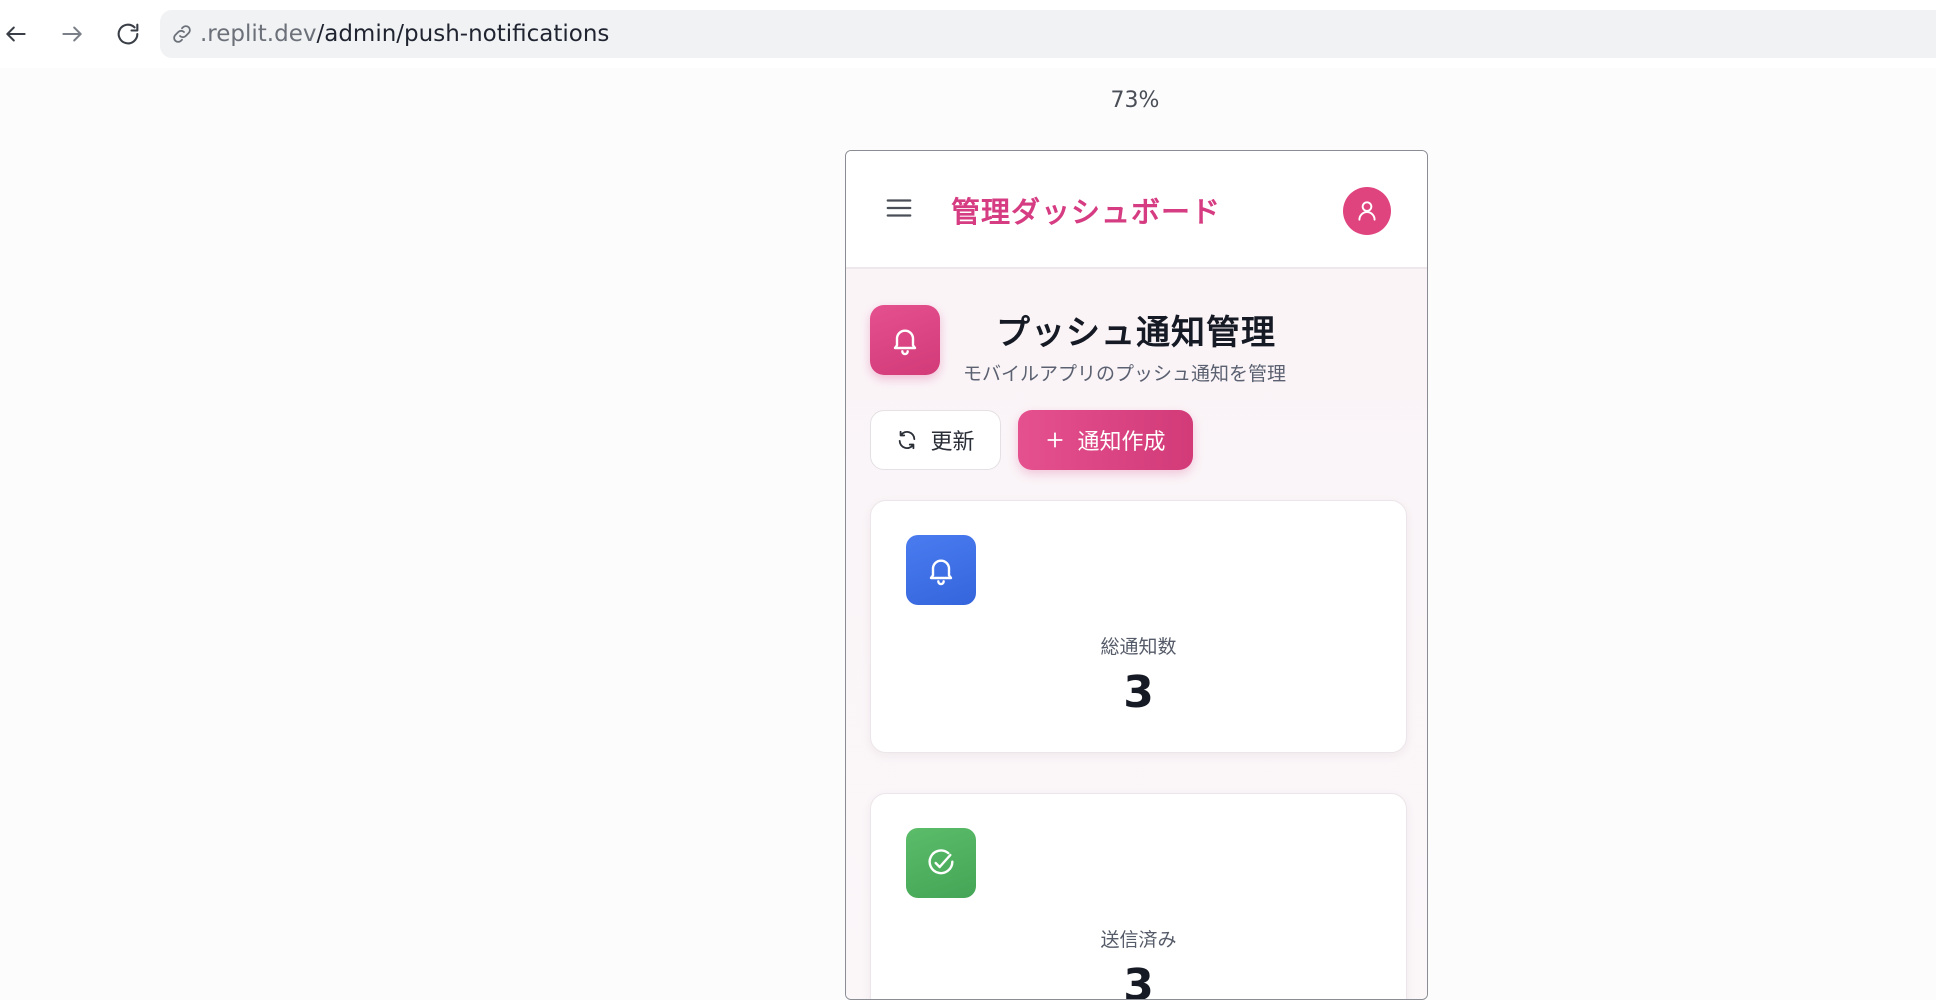  I want to click on page-subtitle: モバイルアプリのプッシュ通知を管理, so click(1125, 374).